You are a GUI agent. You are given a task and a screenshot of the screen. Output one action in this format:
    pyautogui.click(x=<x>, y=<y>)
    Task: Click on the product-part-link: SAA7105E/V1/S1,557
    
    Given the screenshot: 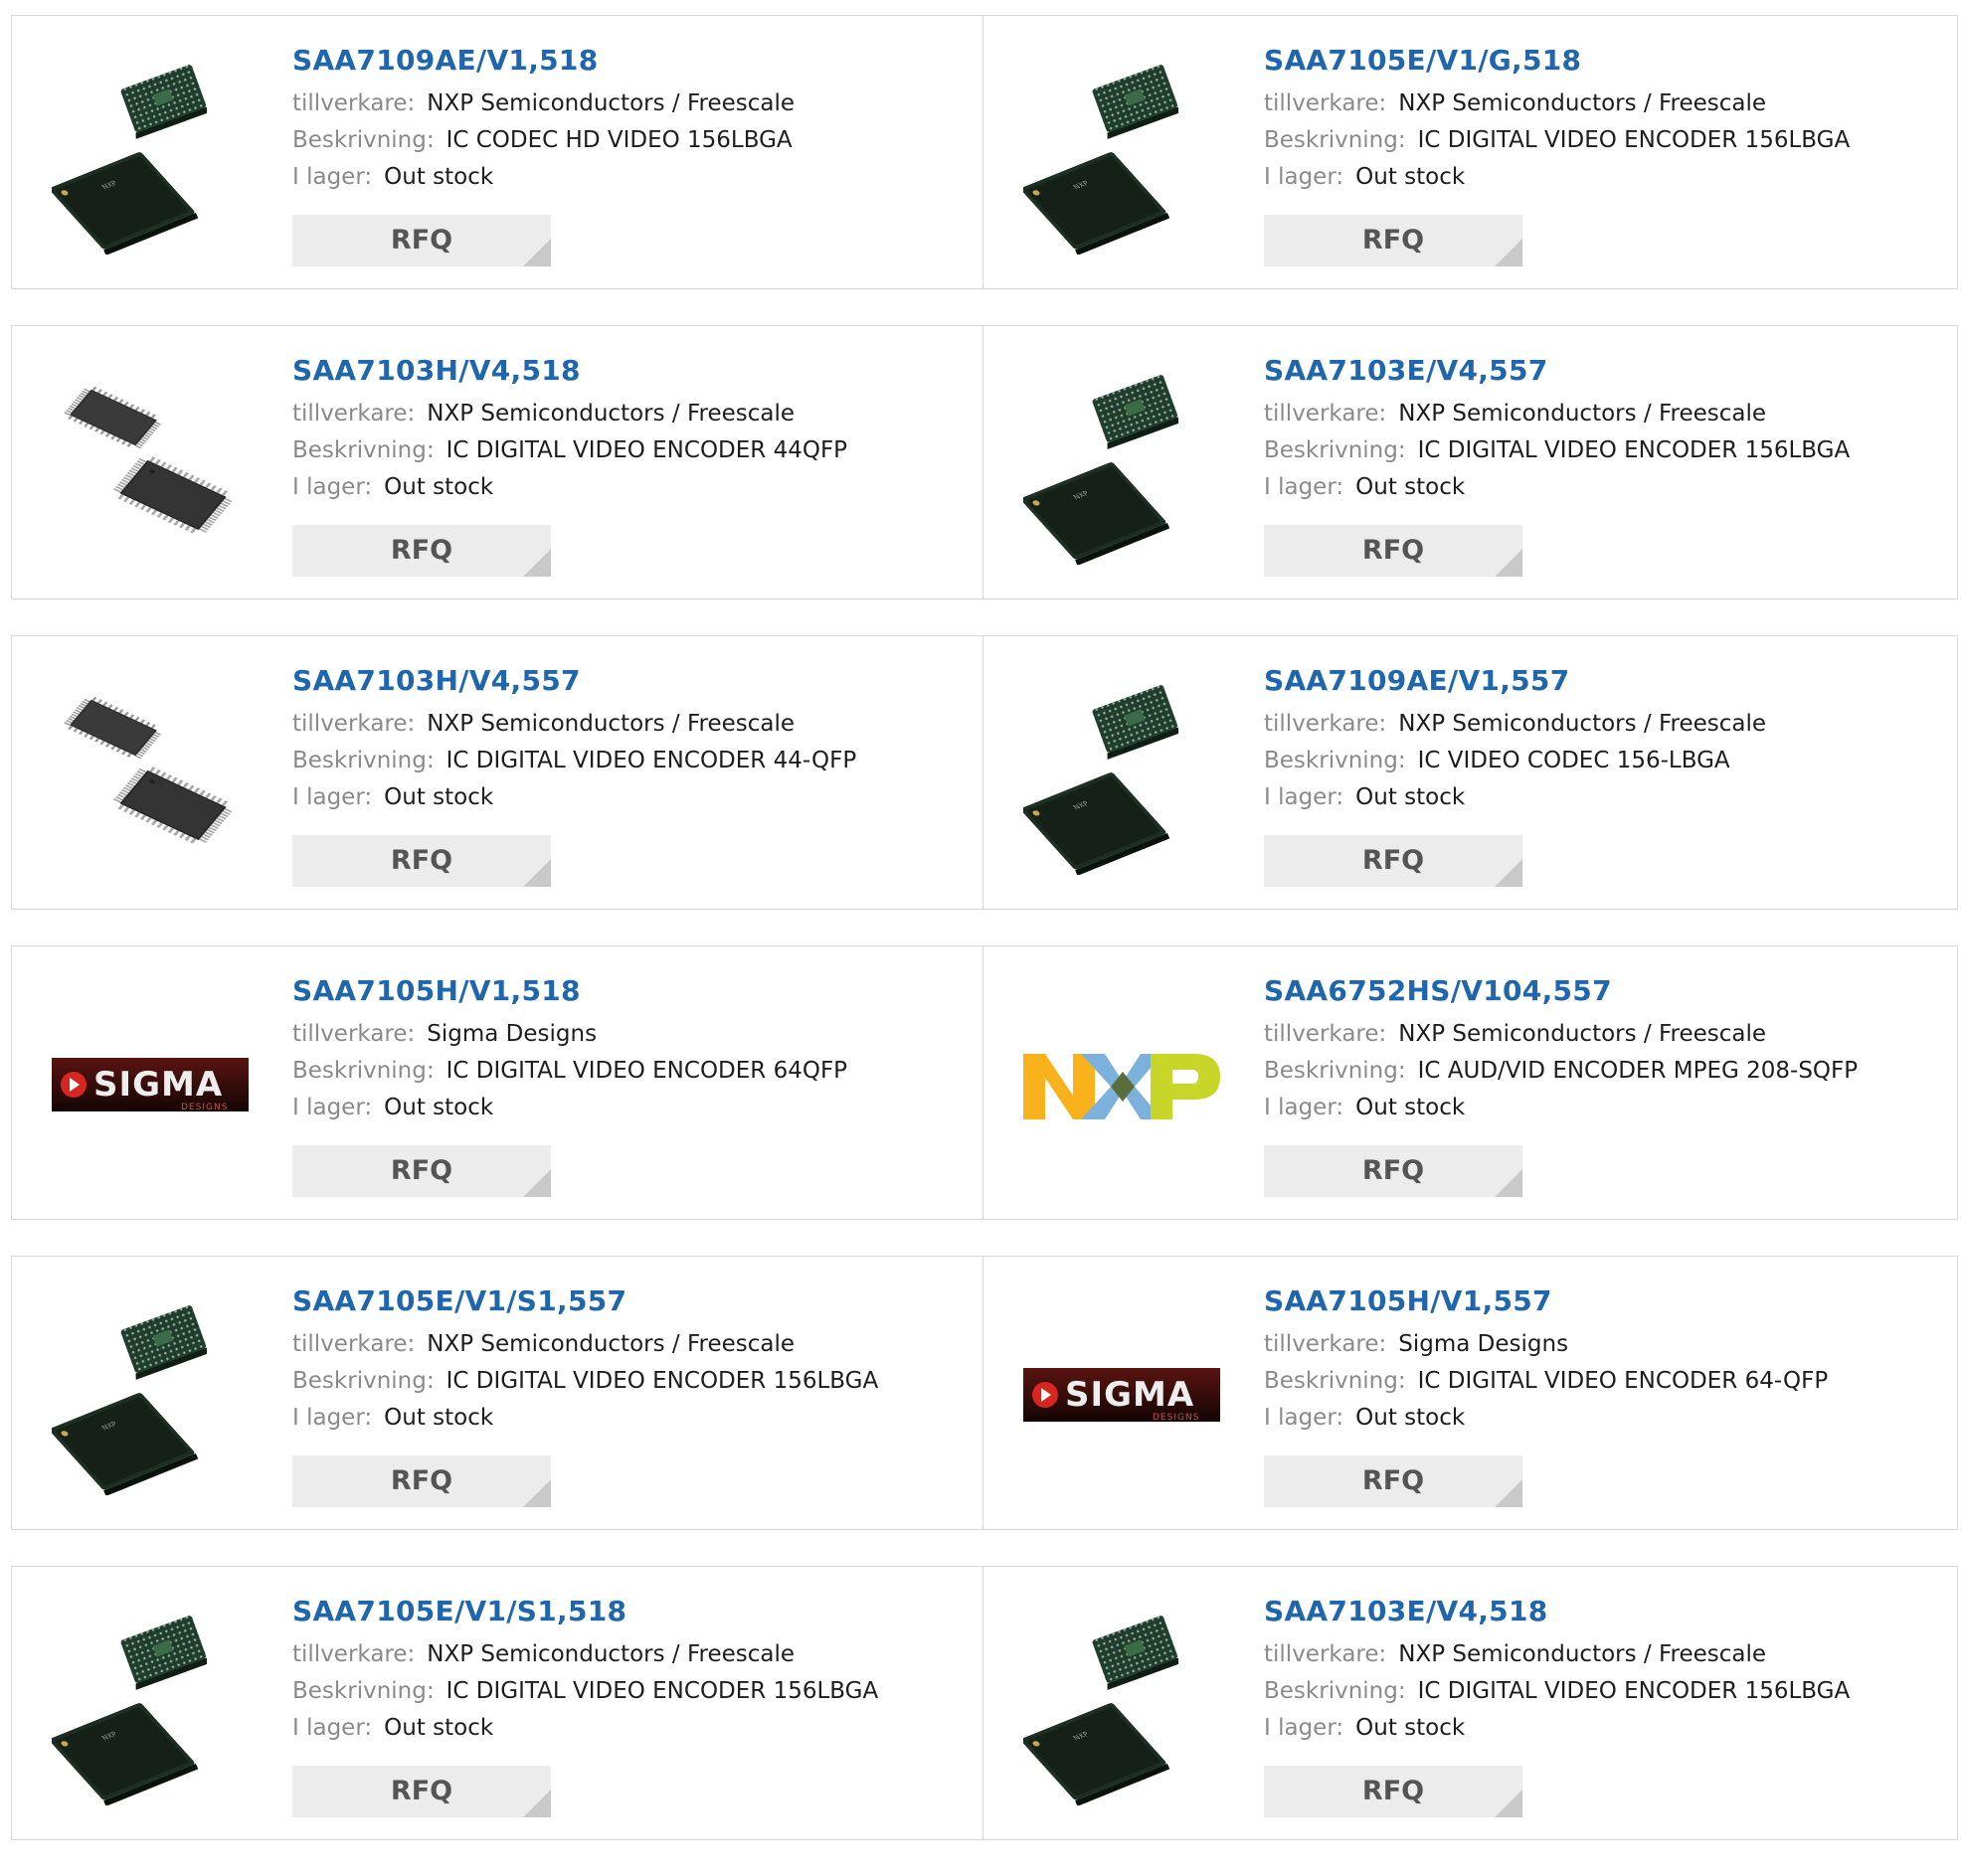 What is the action you would take?
    pyautogui.click(x=585, y=1301)
    